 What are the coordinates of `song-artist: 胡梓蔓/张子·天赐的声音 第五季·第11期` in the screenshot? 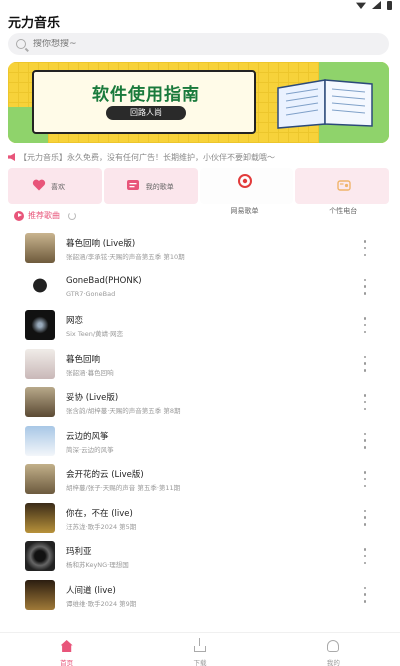 It's located at (123, 488).